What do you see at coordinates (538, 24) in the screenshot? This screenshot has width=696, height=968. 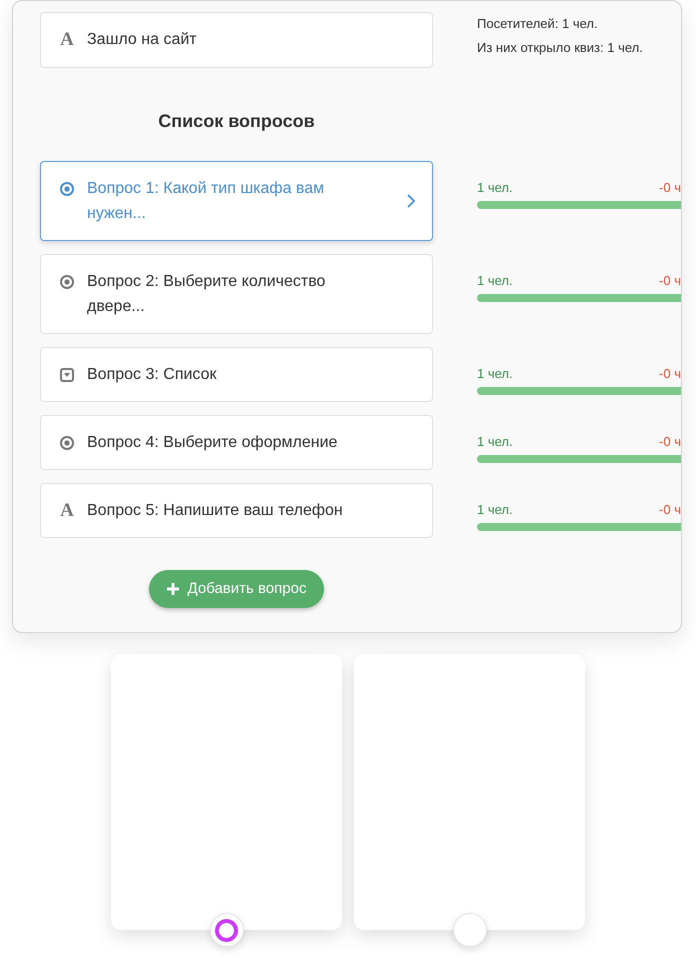 I see `visitor-stat-text: Посетителей: 1 чел.` at bounding box center [538, 24].